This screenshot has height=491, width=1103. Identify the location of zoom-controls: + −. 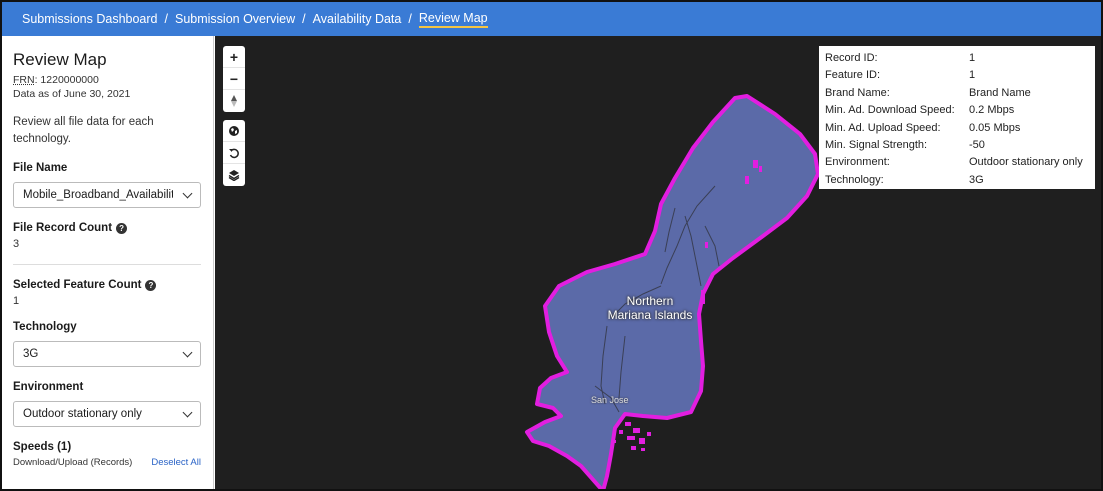
(234, 79).